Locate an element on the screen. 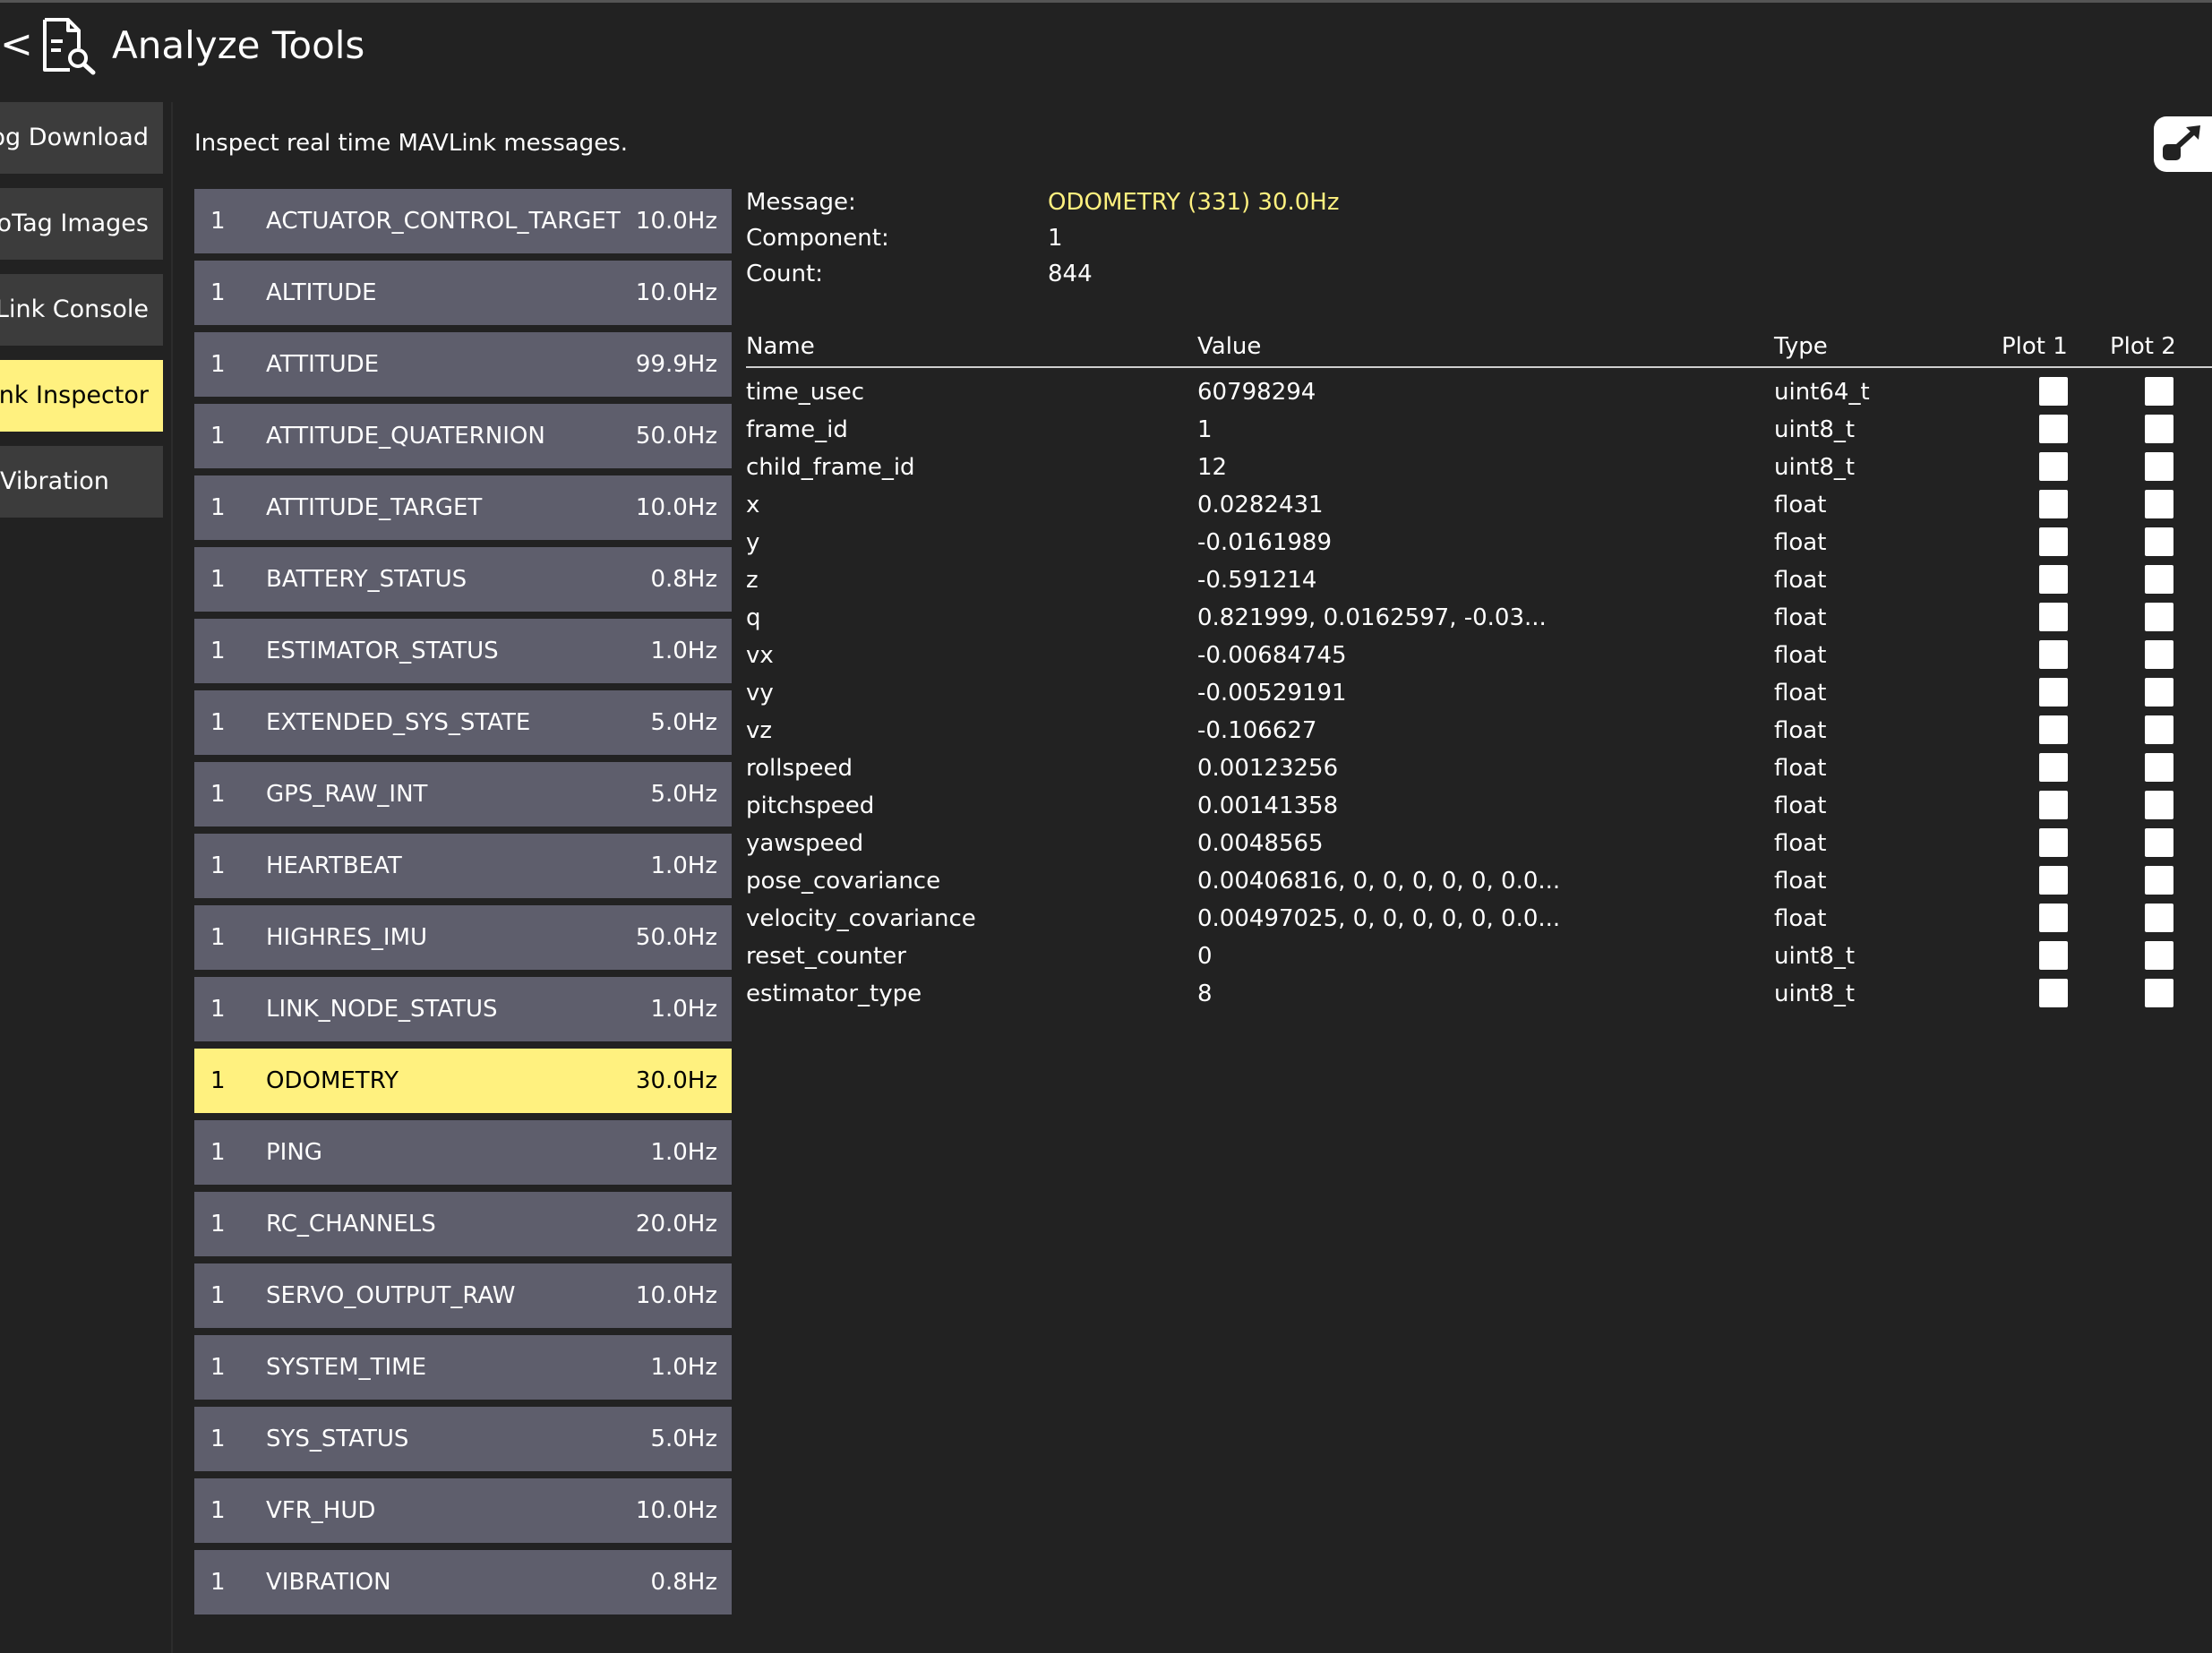 The height and width of the screenshot is (1653, 2212). message-rate: 20.0Hz is located at coordinates (676, 1224).